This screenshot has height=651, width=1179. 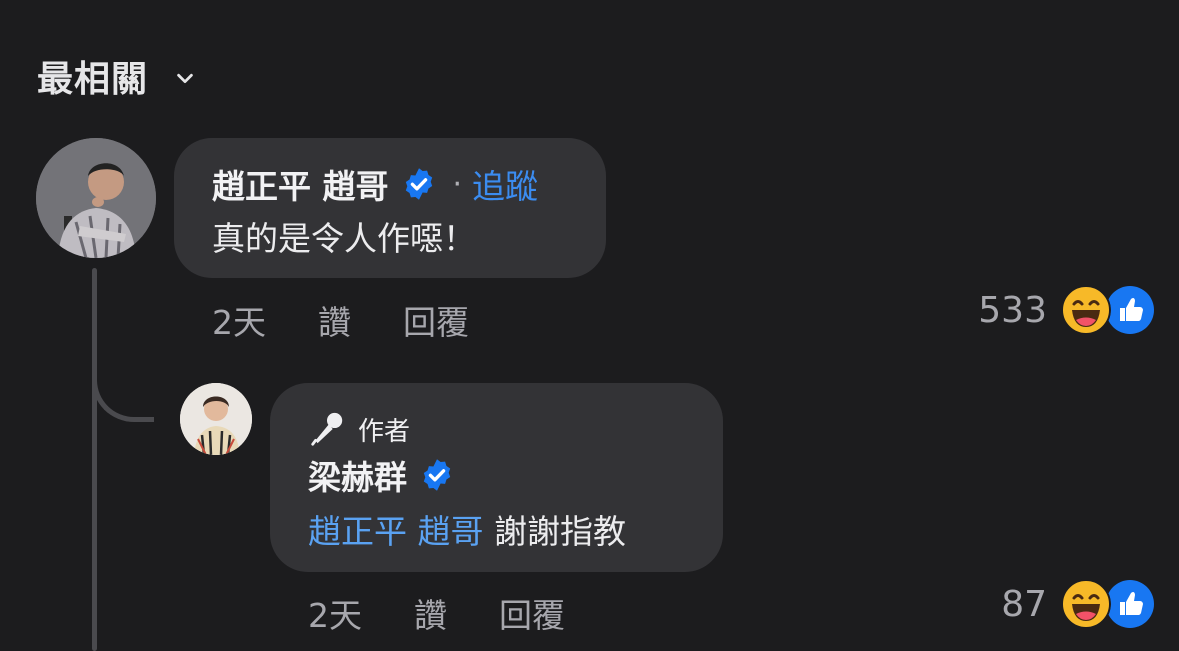 What do you see at coordinates (554, 531) in the screenshot?
I see `reply-text: 謝謝指教` at bounding box center [554, 531].